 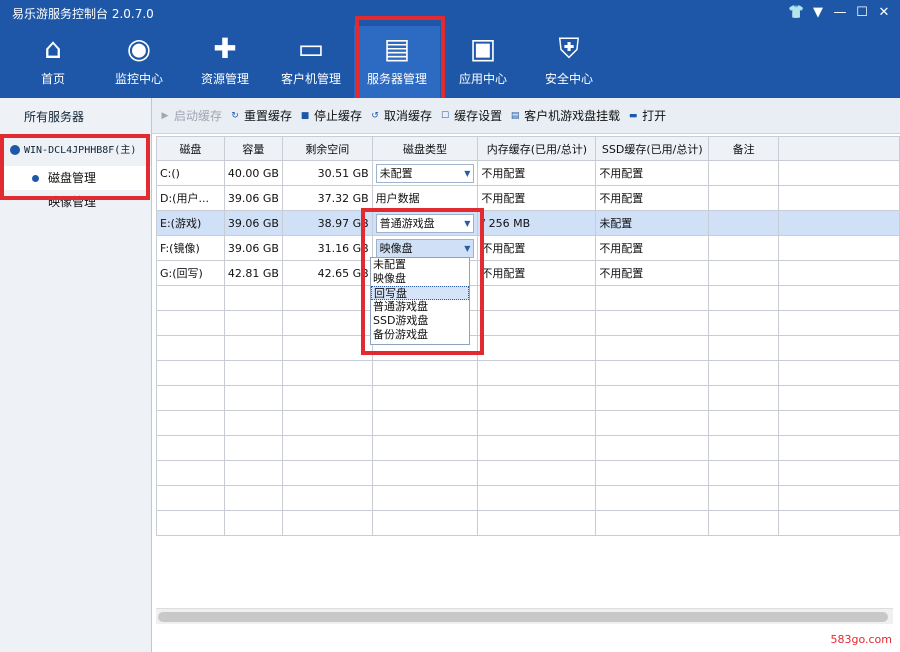 What do you see at coordinates (253, 148) in the screenshot?
I see `column-header: 容量` at bounding box center [253, 148].